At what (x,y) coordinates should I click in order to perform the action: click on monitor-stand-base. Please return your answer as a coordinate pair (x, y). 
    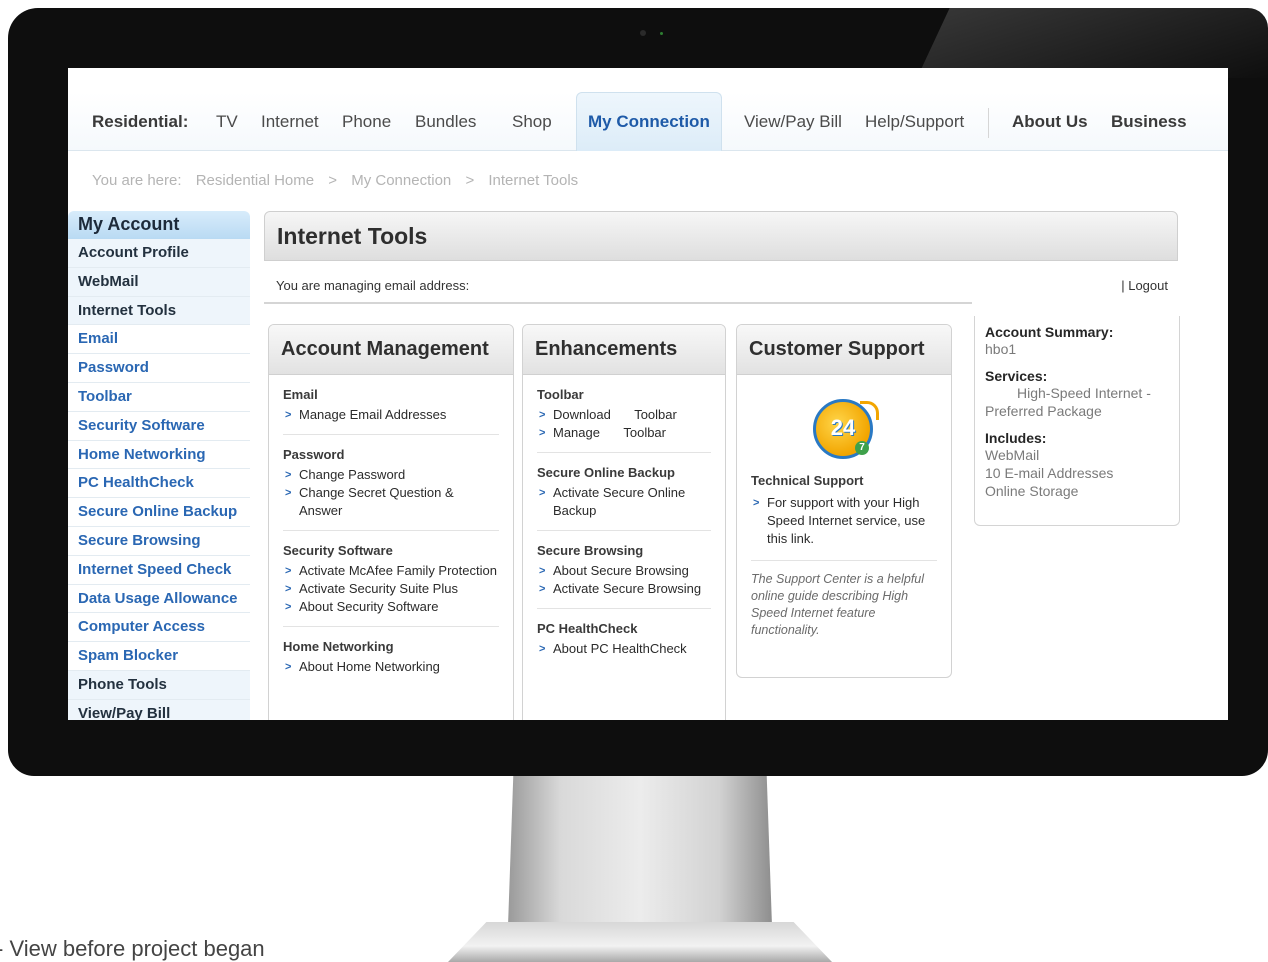
    Looking at the image, I should click on (640, 942).